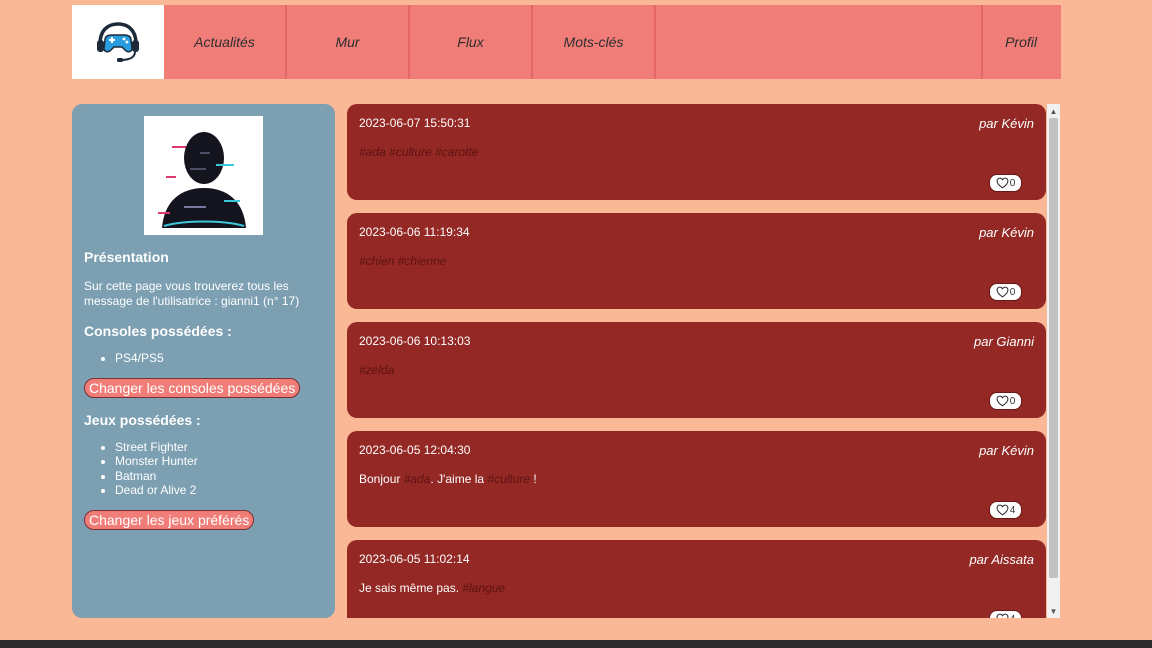 The image size is (1152, 648). Describe the element at coordinates (415, 341) in the screenshot. I see `post-date: 2023-06-06 10:13:03` at that location.